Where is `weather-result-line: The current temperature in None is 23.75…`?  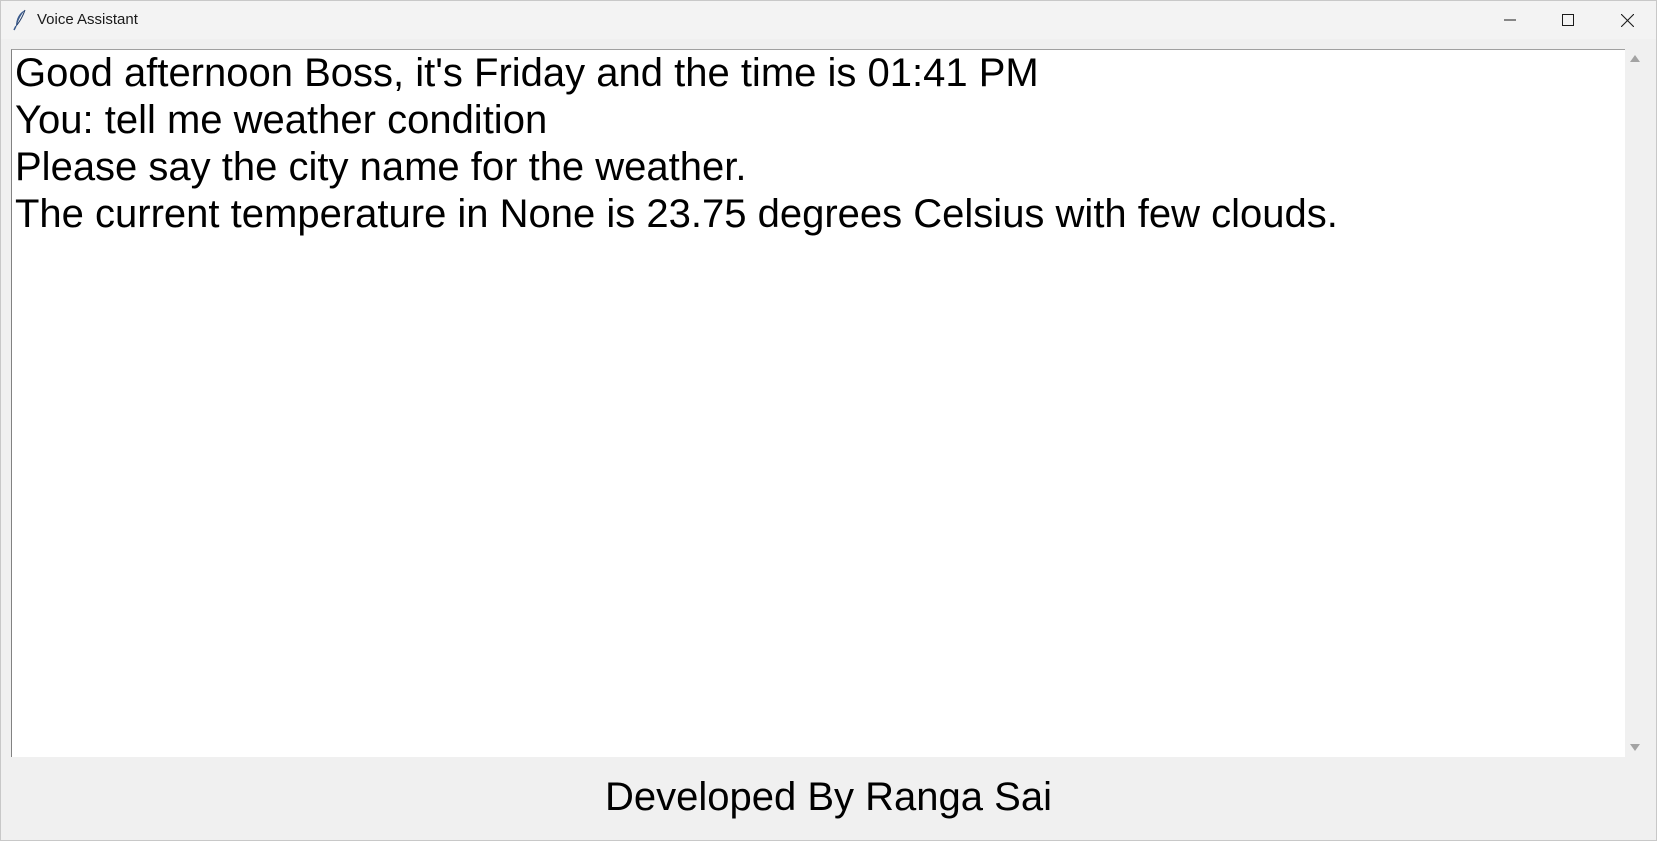 weather-result-line: The current temperature in None is 23.75… is located at coordinates (676, 214).